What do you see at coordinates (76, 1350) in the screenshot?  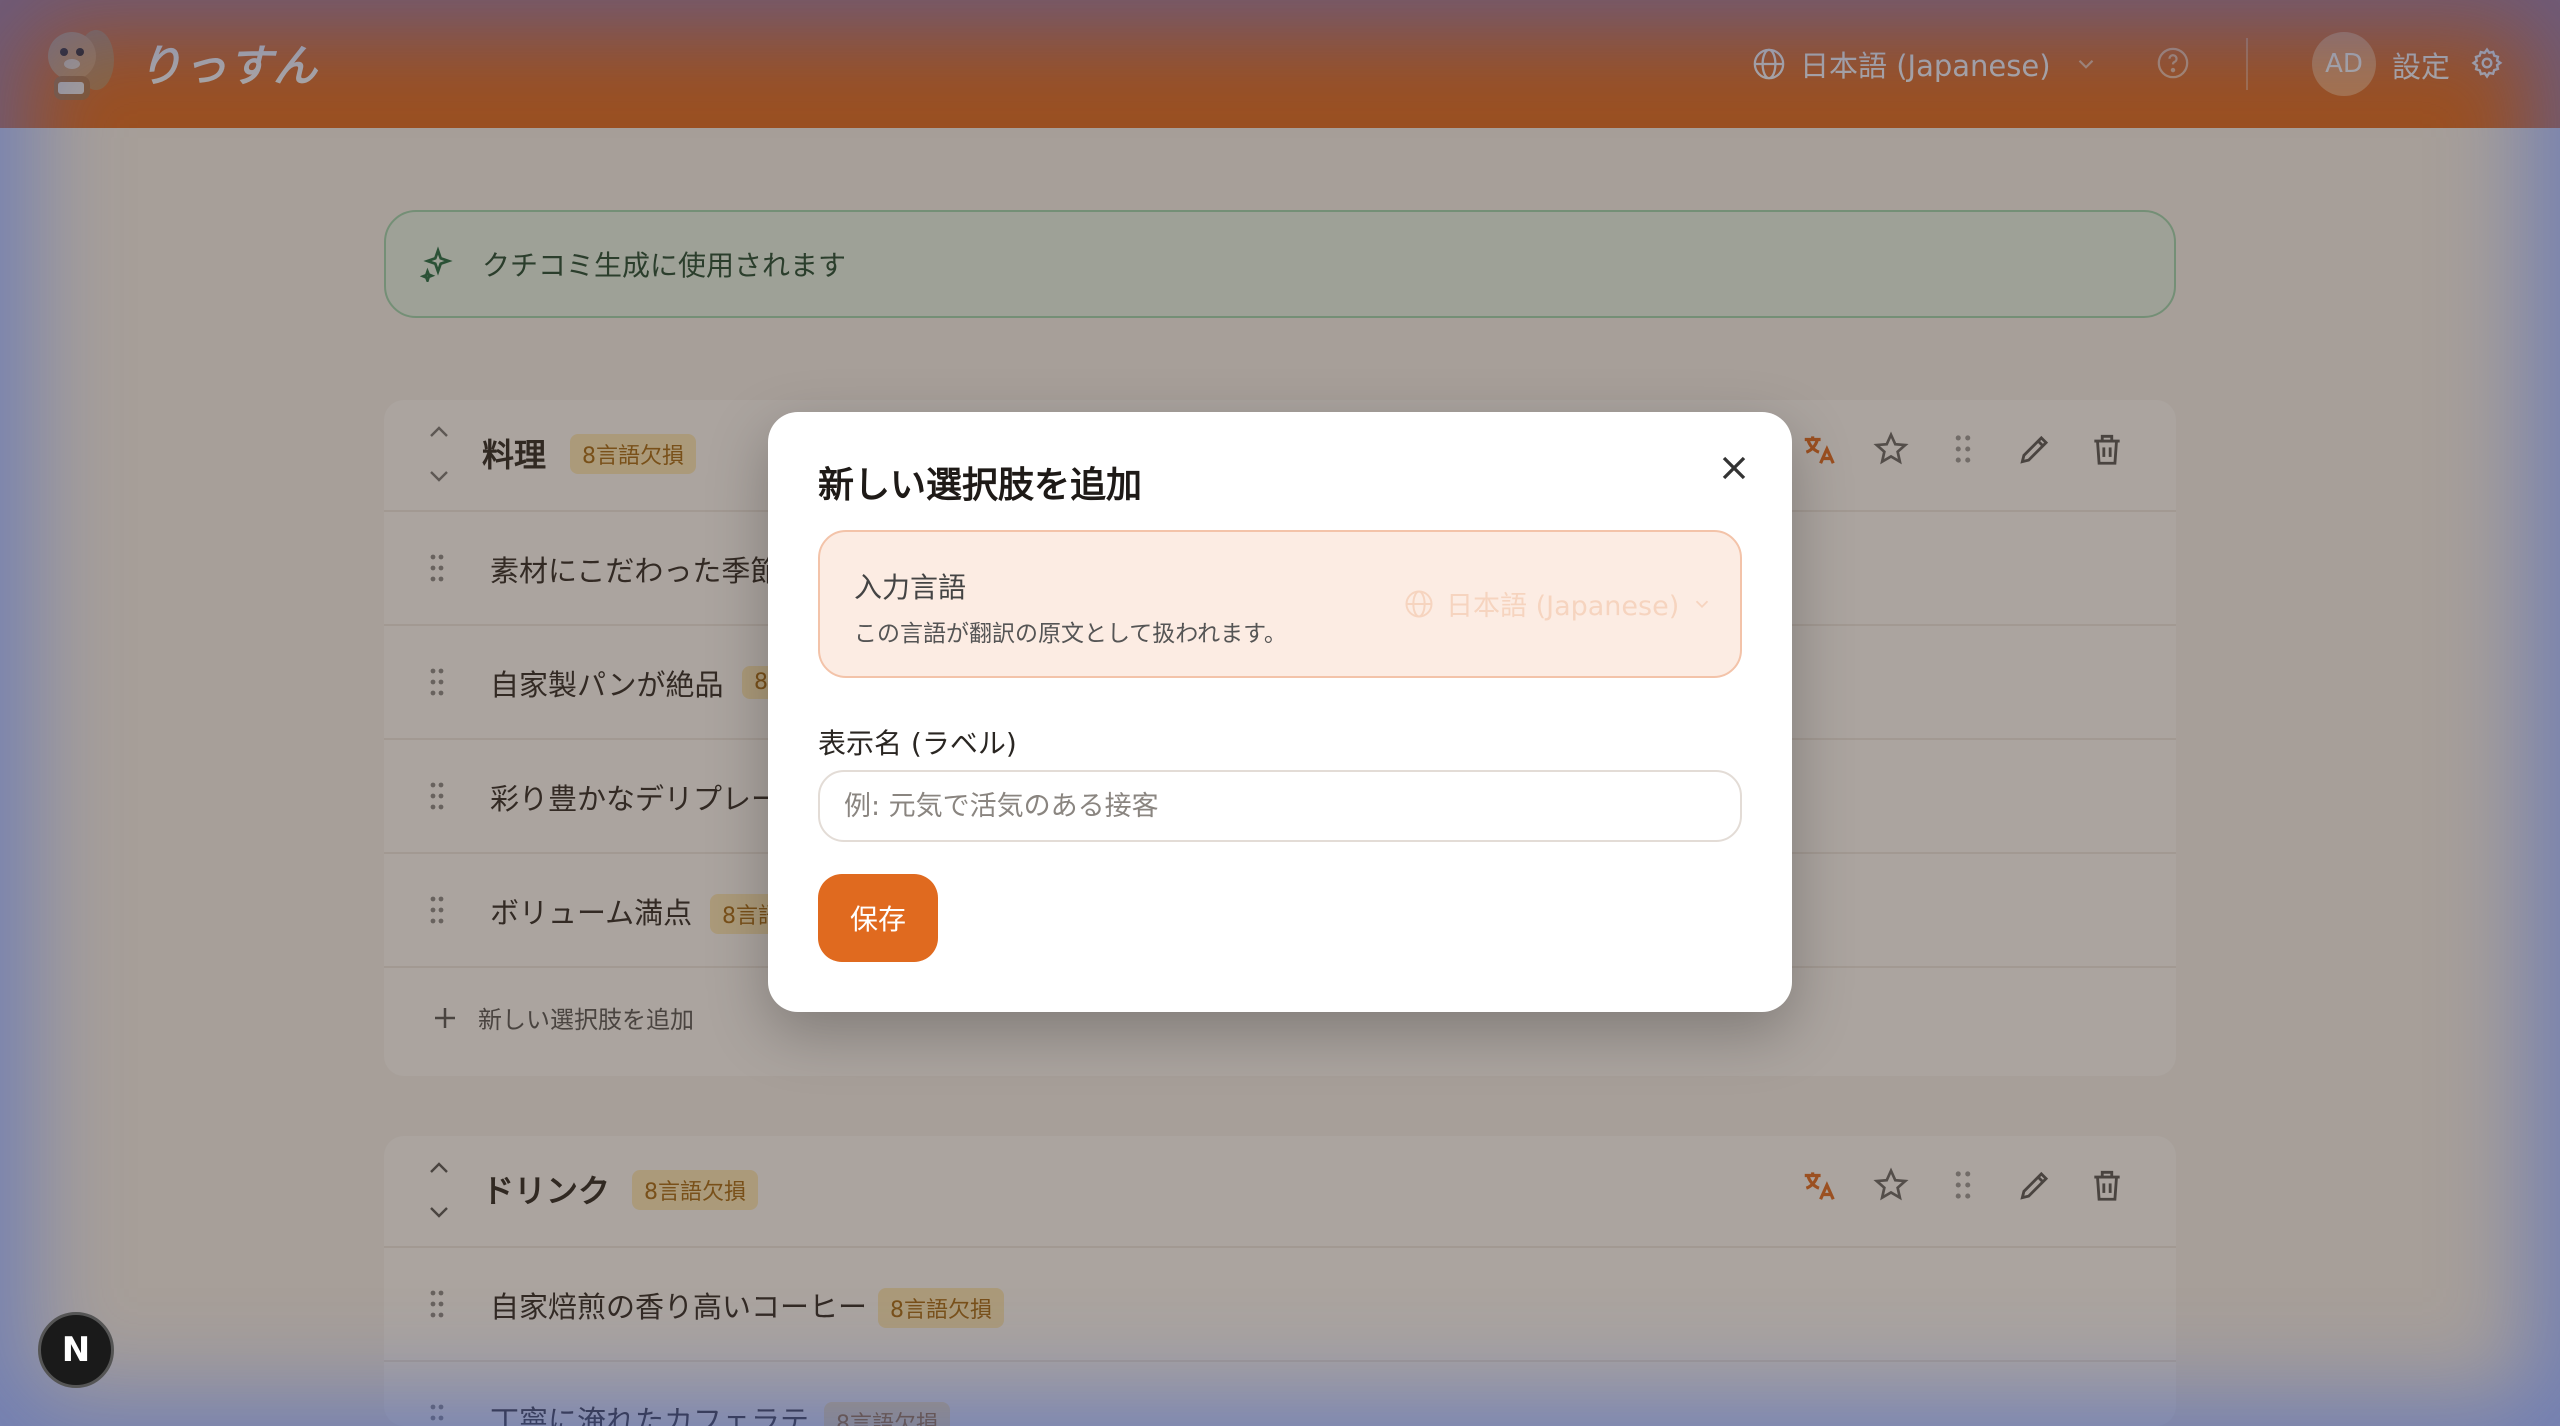 I see `dev-tools-badge: N` at bounding box center [76, 1350].